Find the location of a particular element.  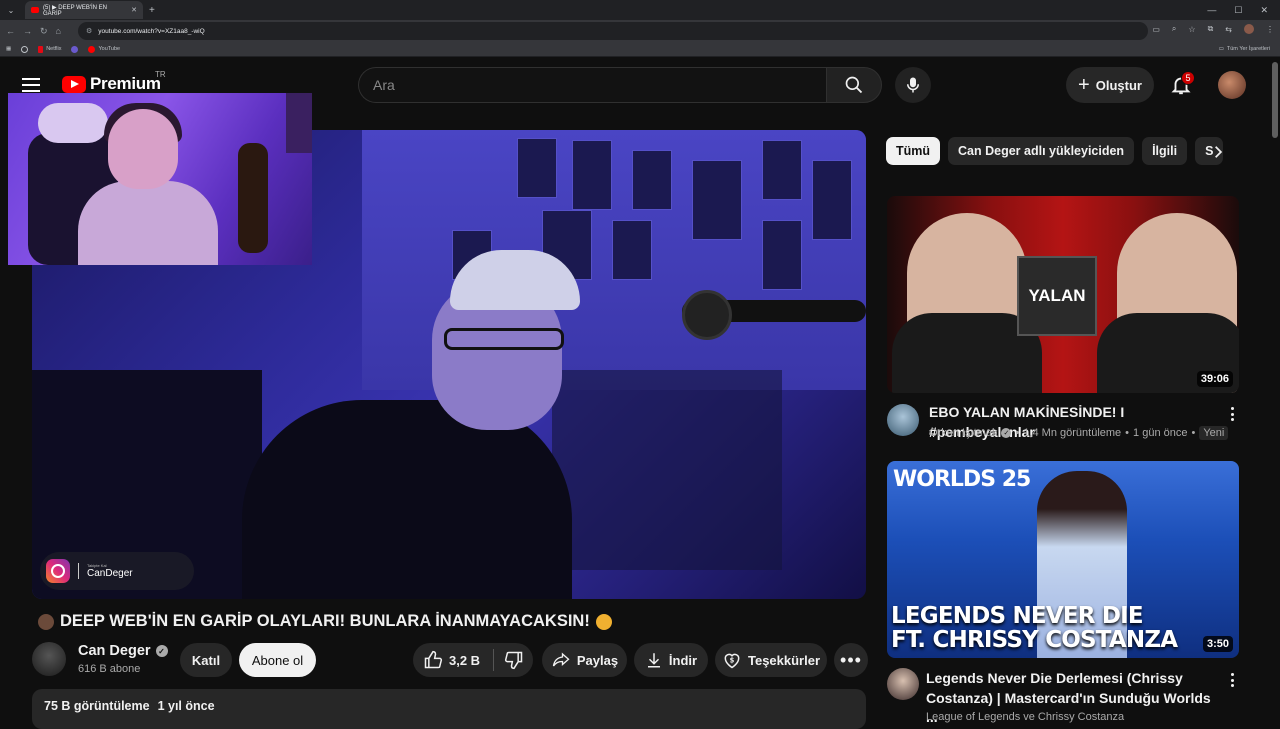

search-input is located at coordinates (599, 85).